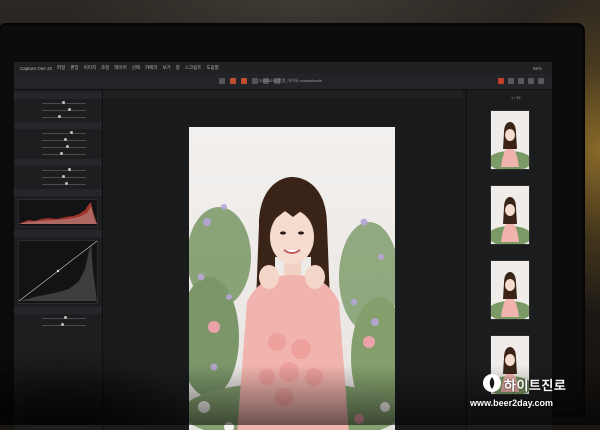 This screenshot has width=600, height=430. I want to click on tool-header-hdr, so click(58, 162).